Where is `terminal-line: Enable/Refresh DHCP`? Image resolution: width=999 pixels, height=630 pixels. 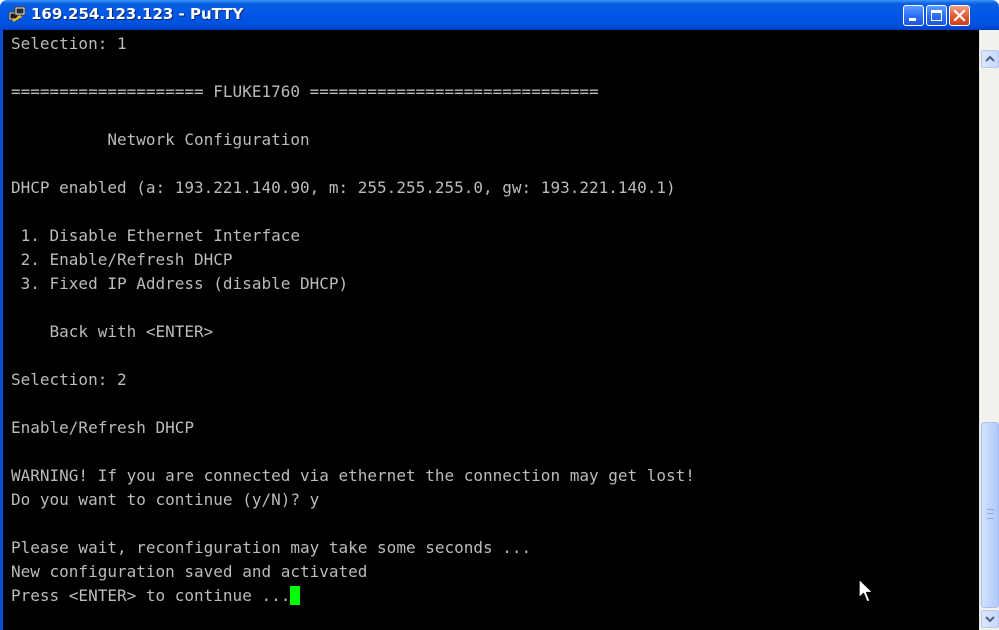
terminal-line: Enable/Refresh DHCP is located at coordinates (103, 427).